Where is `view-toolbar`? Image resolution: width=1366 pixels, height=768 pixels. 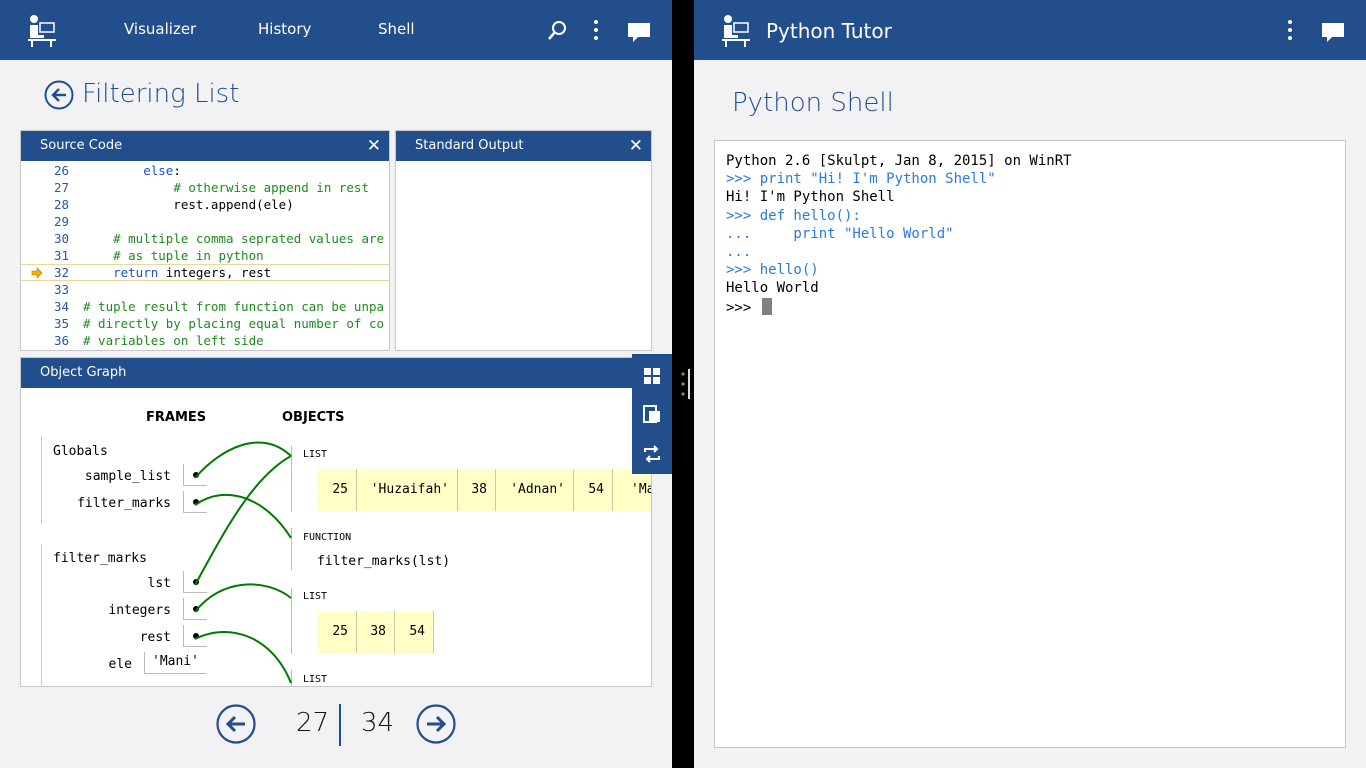 view-toolbar is located at coordinates (652, 414).